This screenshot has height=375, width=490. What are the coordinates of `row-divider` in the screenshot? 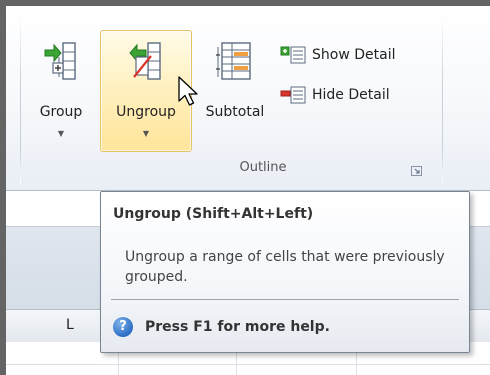 It's located at (248, 364).